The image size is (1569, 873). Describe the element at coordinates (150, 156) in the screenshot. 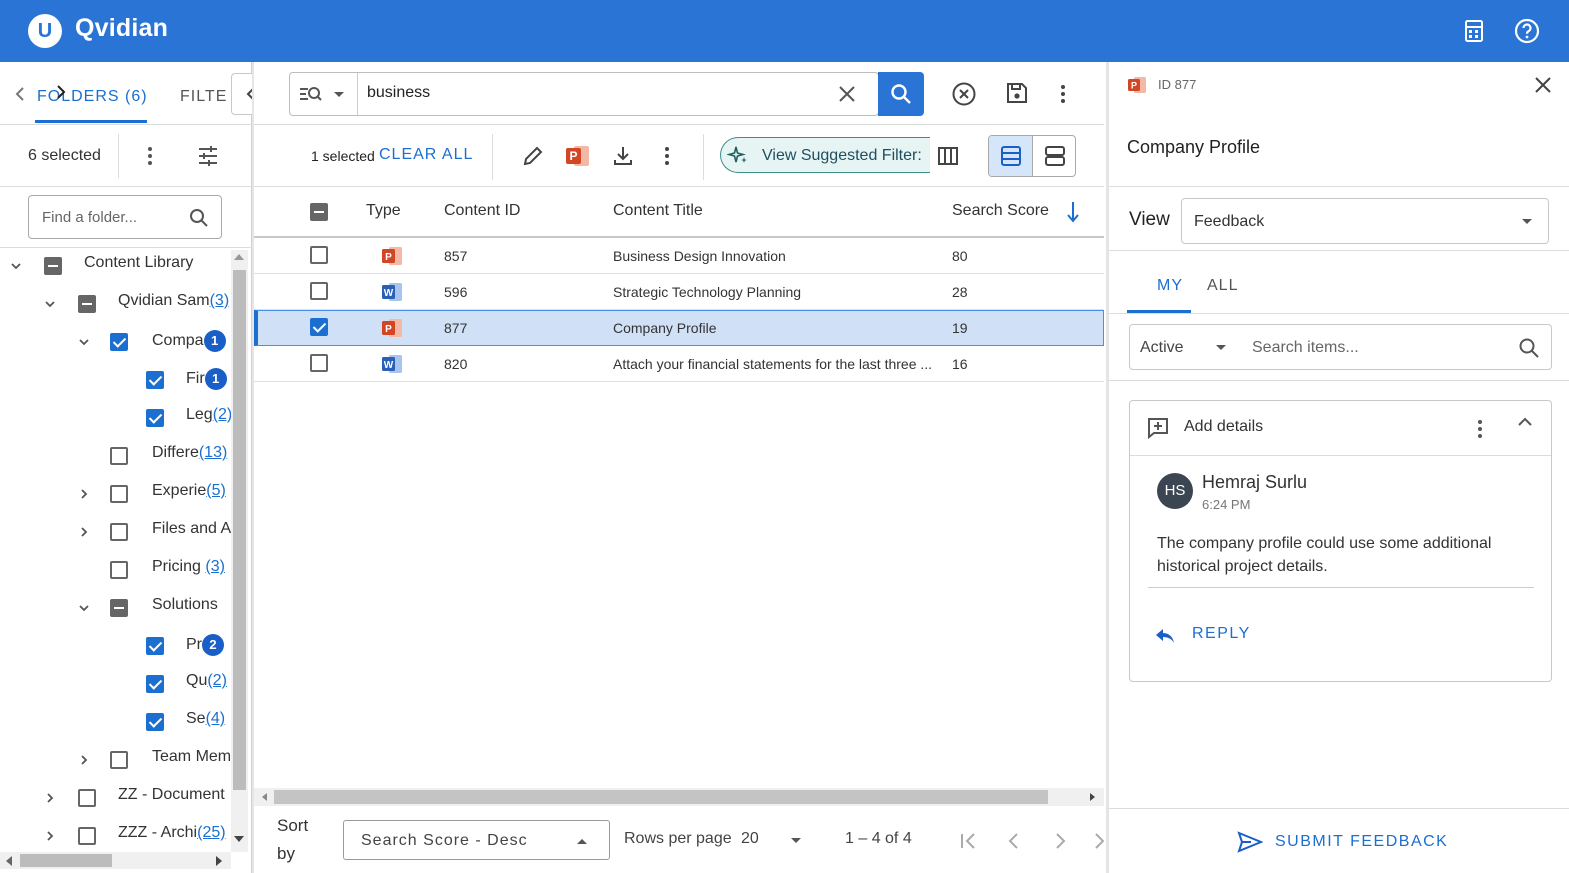

I see `folder-more-icon` at that location.